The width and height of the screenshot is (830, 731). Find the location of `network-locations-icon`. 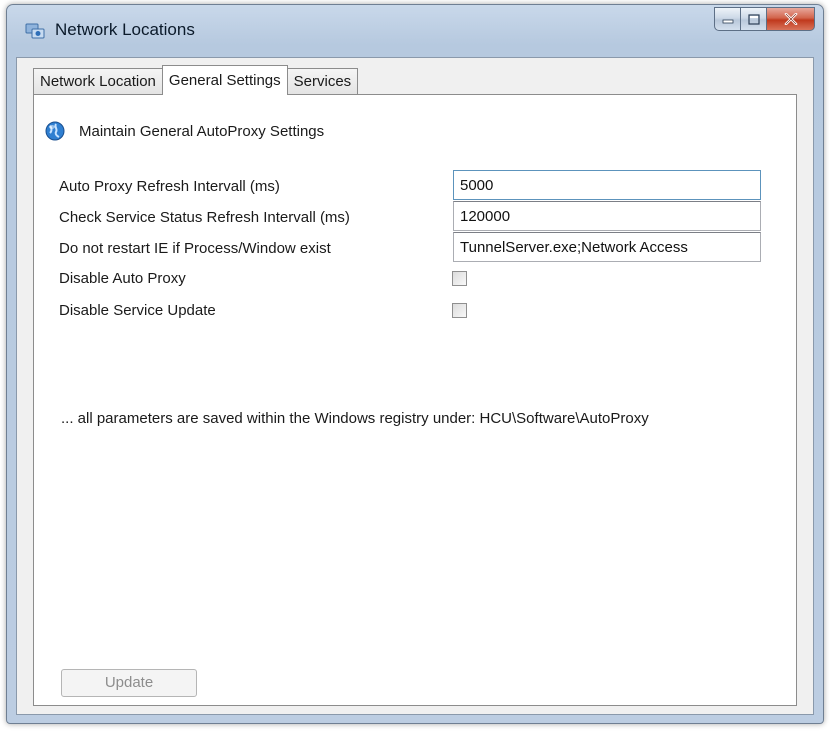

network-locations-icon is located at coordinates (35, 31).